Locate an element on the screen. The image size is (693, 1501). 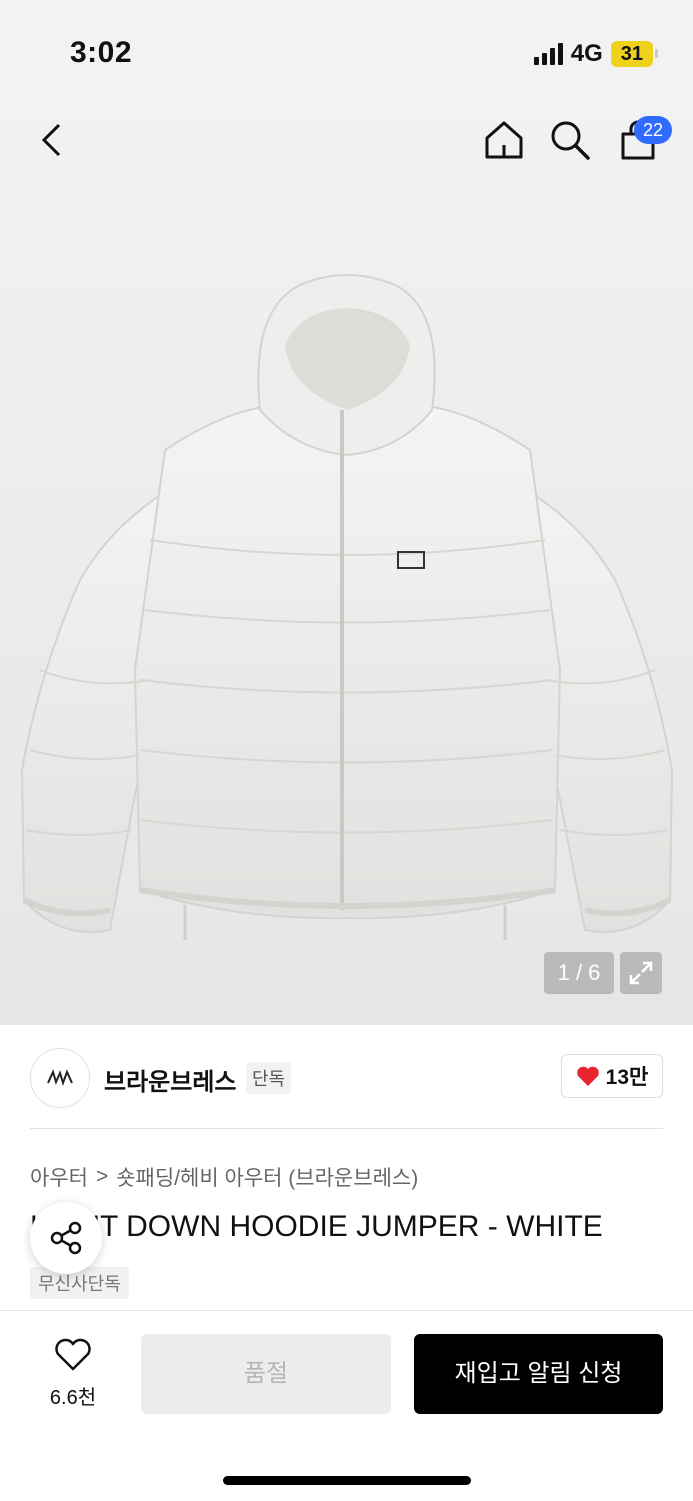
share-icon is located at coordinates (66, 1238).